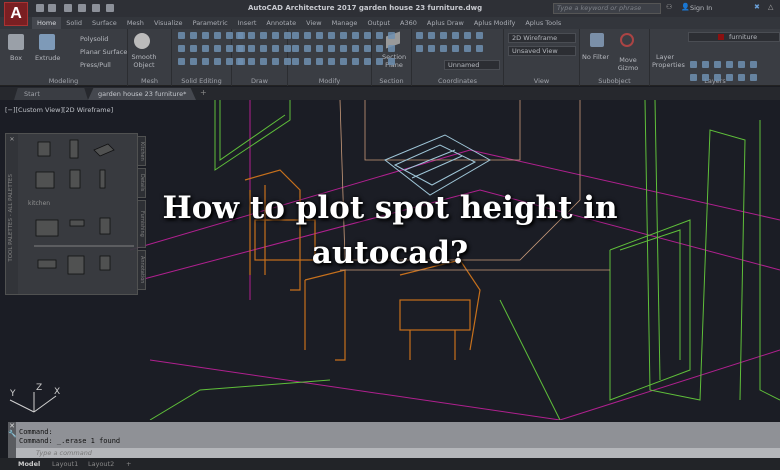  Describe the element at coordinates (281, 23) in the screenshot. I see `tab-annotate: Annotate` at that location.